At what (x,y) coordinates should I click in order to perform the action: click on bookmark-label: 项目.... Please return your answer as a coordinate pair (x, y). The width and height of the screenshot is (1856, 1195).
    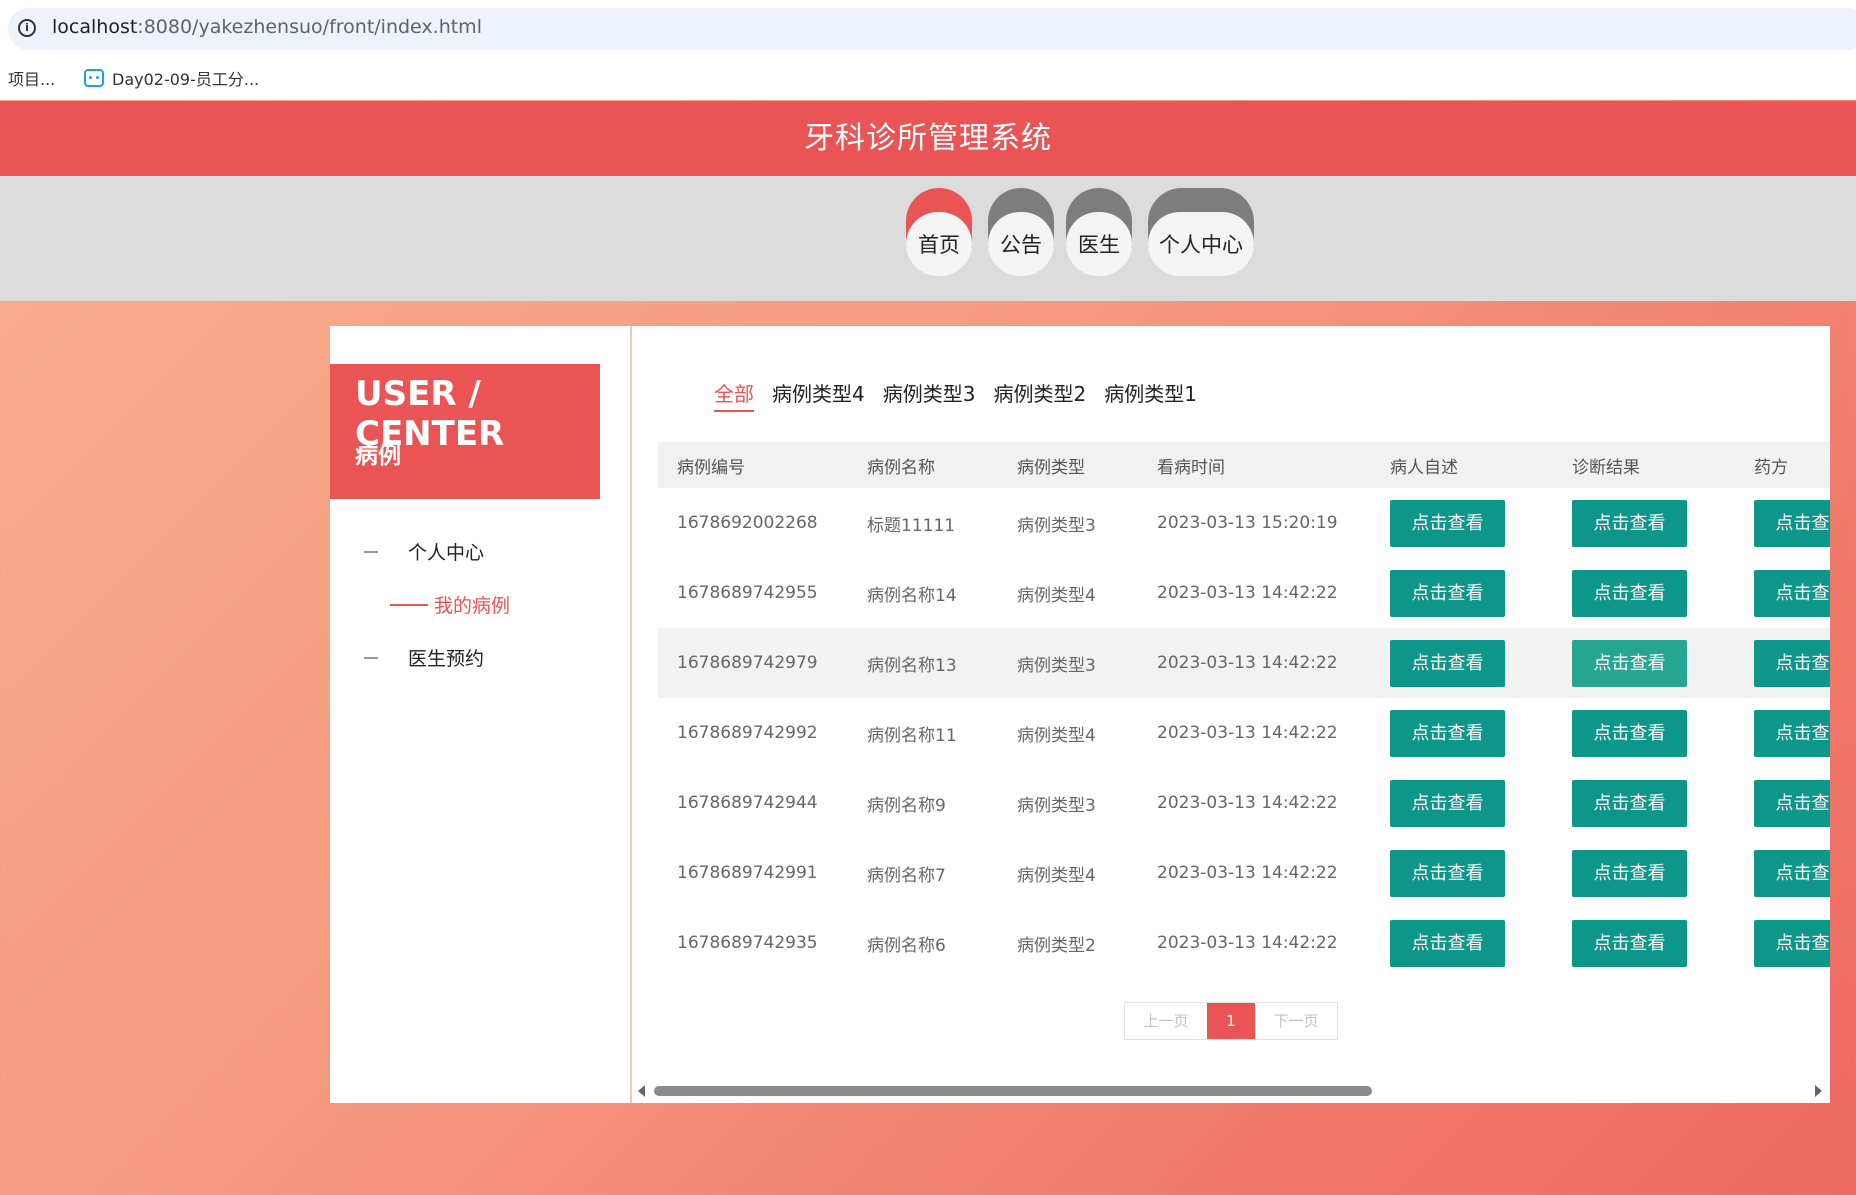
    Looking at the image, I should click on (32, 79).